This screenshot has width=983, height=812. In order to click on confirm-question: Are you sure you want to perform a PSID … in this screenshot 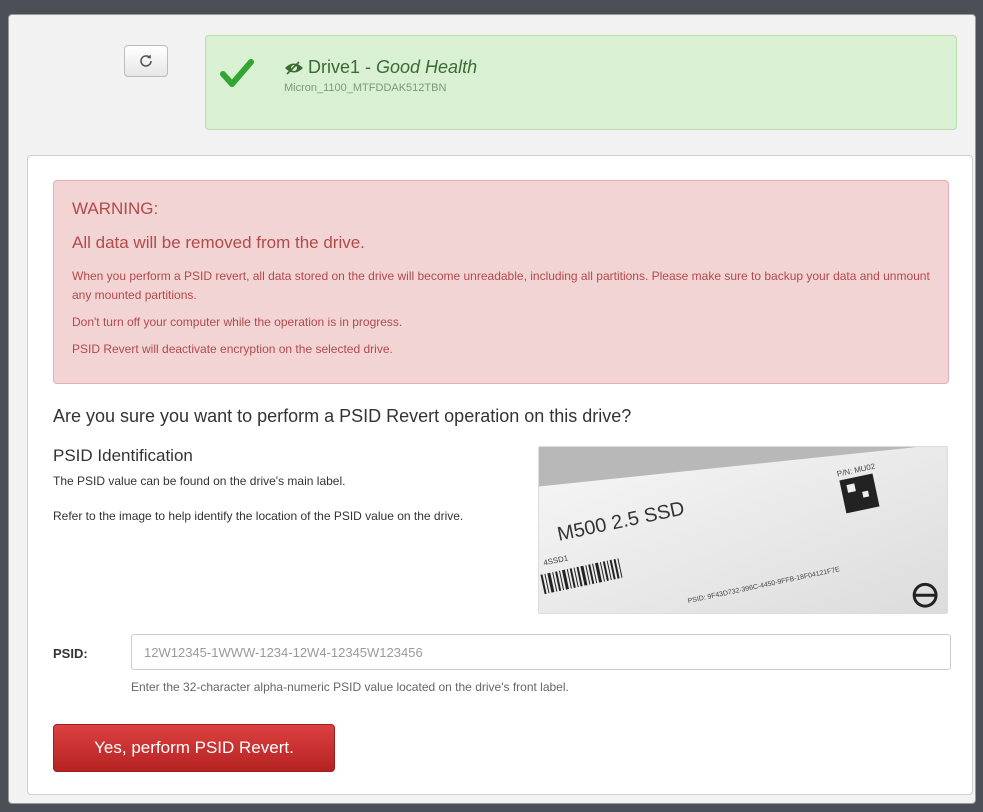, I will do `click(342, 416)`.